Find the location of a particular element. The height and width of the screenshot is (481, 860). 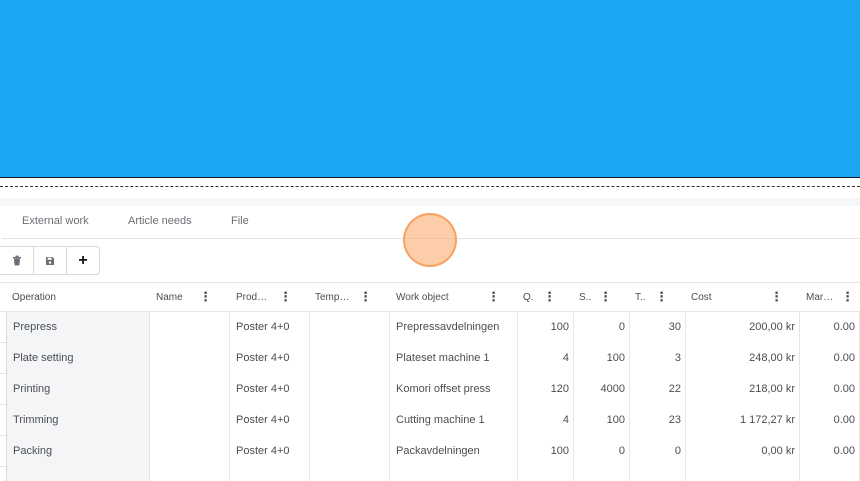

cursor-highlight is located at coordinates (430, 240).